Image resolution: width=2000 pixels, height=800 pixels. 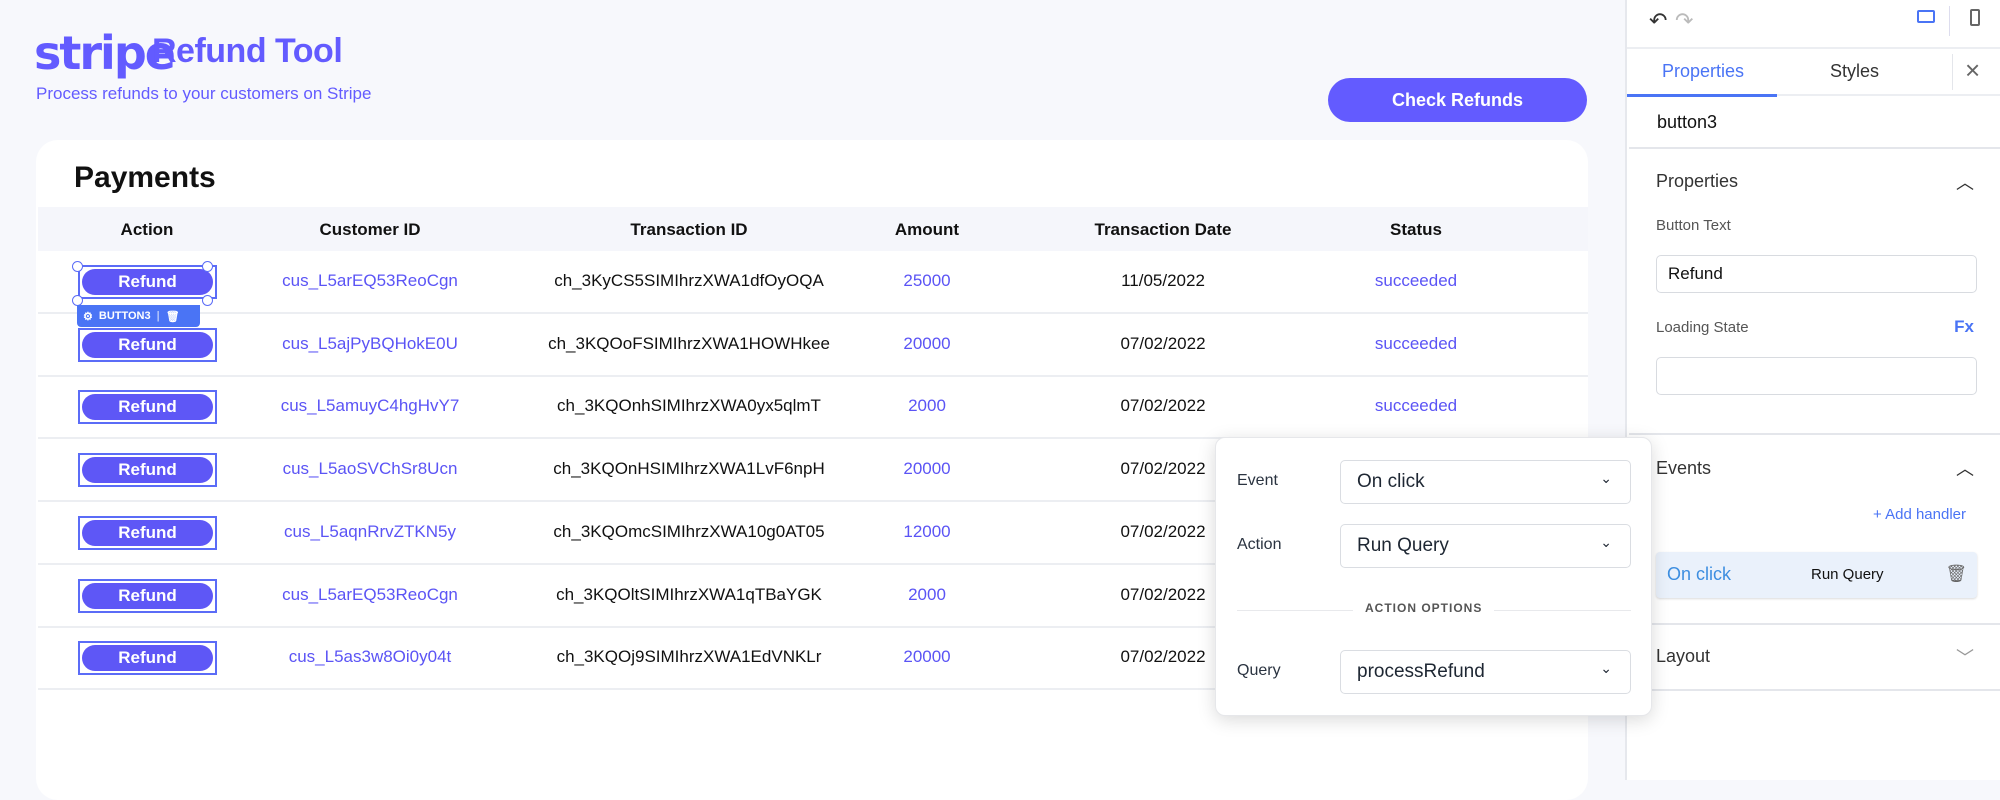 What do you see at coordinates (1703, 71) in the screenshot?
I see `tab-properties: Properties` at bounding box center [1703, 71].